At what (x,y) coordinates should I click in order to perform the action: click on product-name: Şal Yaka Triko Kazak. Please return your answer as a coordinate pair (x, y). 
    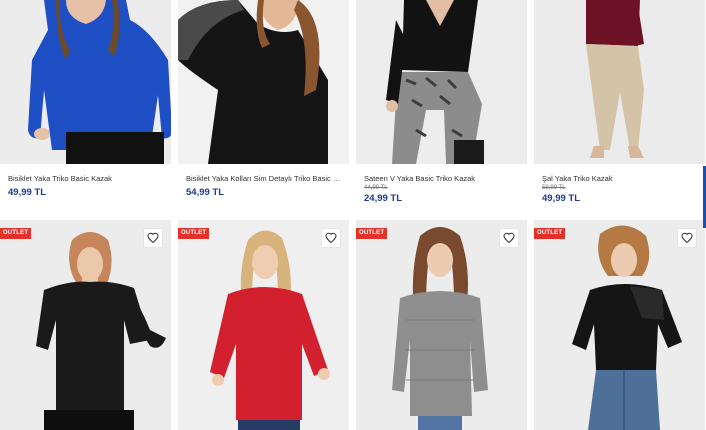
    Looking at the image, I should click on (619, 179).